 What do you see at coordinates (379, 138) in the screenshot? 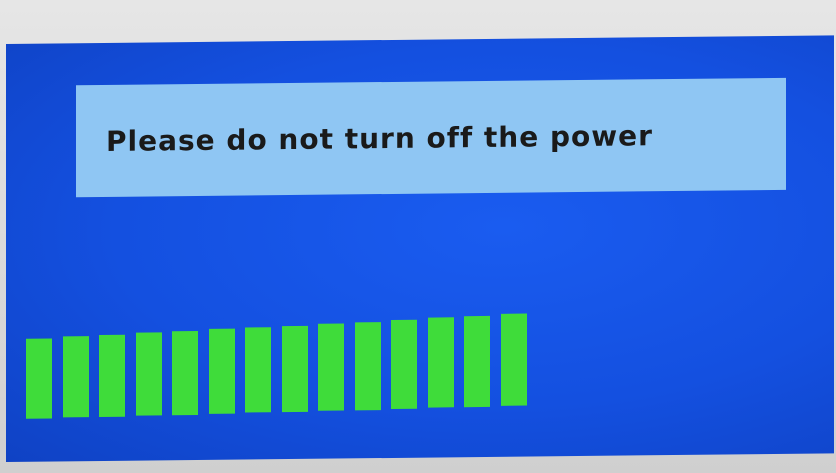
I see `power-warning-message: Please do not turn off the power` at bounding box center [379, 138].